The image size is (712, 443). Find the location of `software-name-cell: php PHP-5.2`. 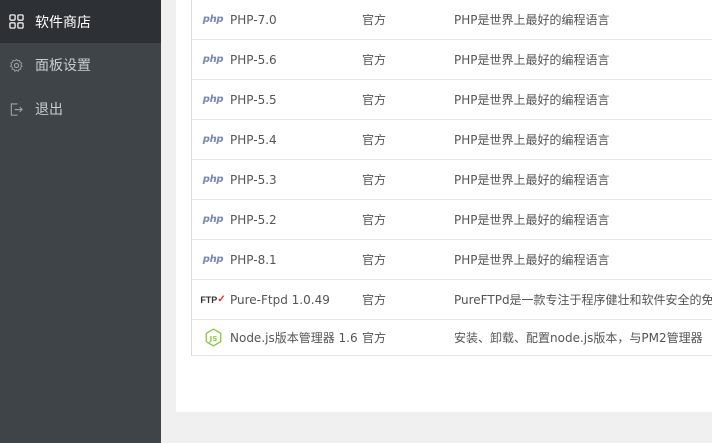

software-name-cell: php PHP-5.2 is located at coordinates (277, 220).